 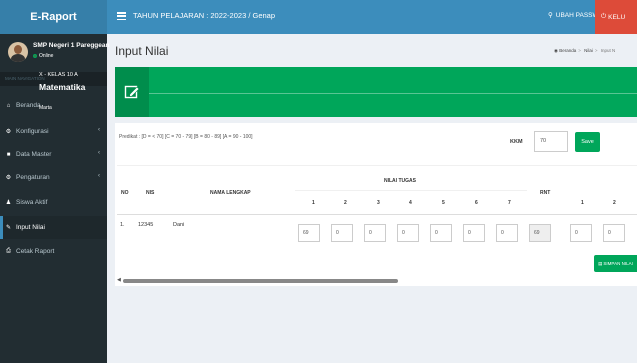 What do you see at coordinates (125, 193) in the screenshot?
I see `col-header-no: NO` at bounding box center [125, 193].